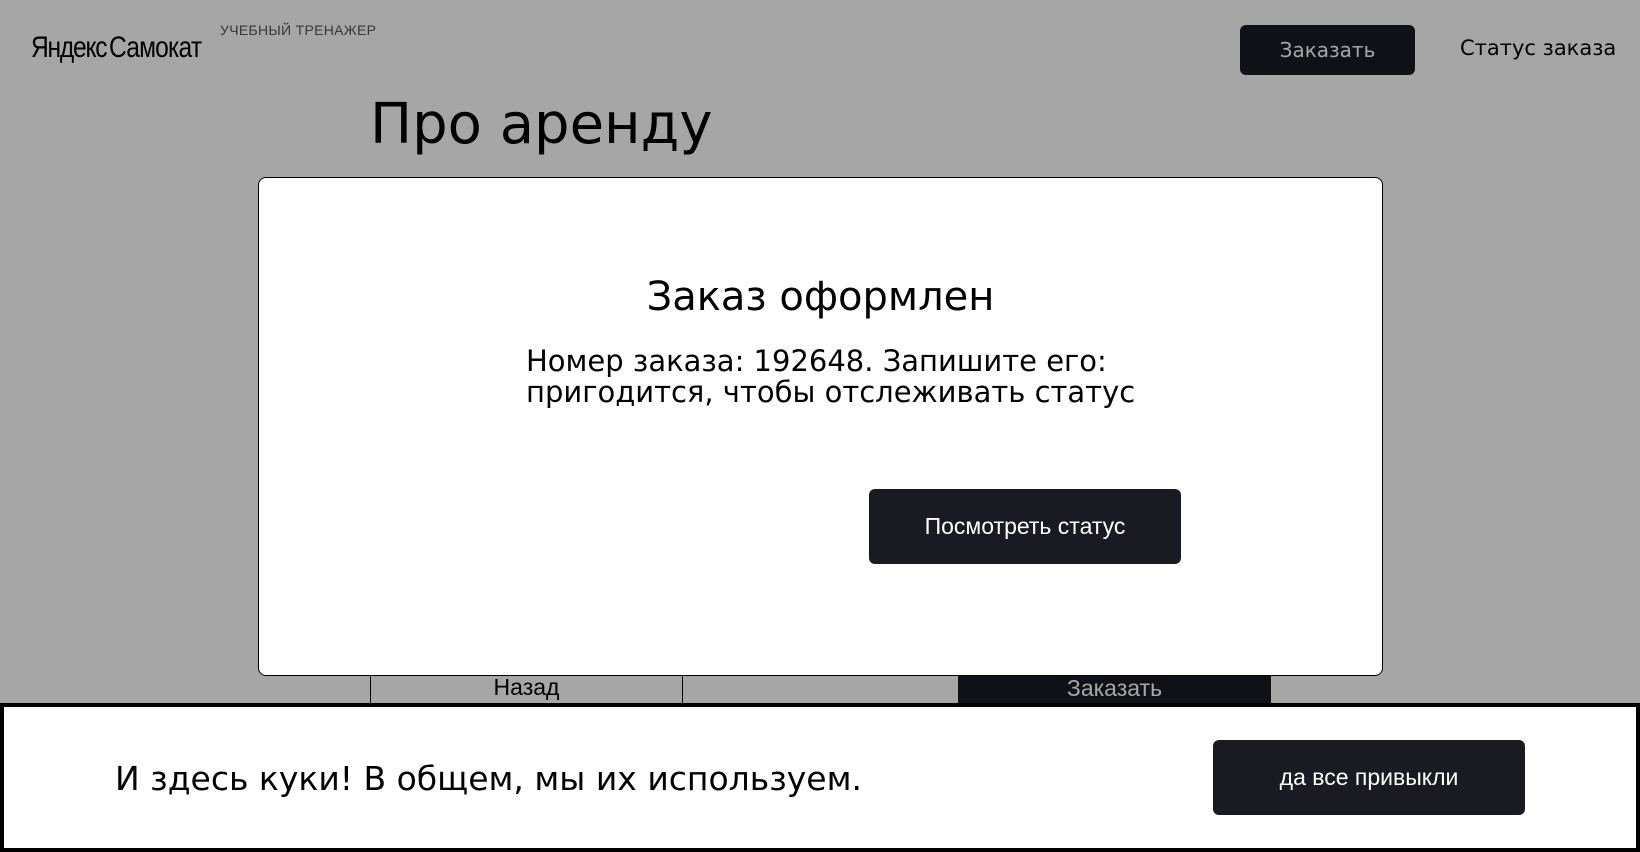 The height and width of the screenshot is (852, 1640). Describe the element at coordinates (1369, 777) in the screenshot. I see `cookie-accept-button: да все привыкли` at that location.